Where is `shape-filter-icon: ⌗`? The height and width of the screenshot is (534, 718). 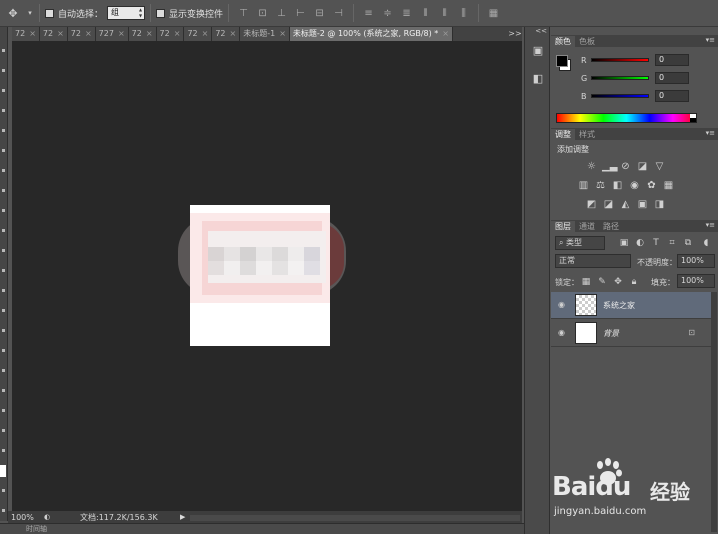
shape-filter-icon: ⌗ is located at coordinates (672, 243).